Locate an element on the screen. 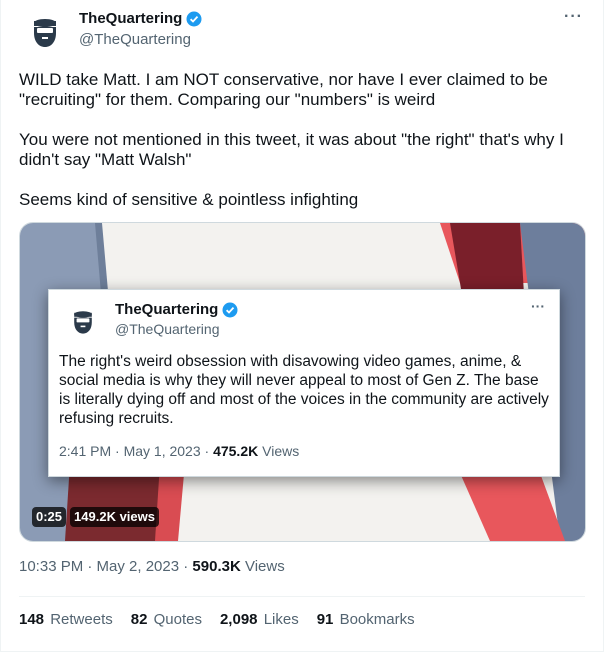 This screenshot has height=653, width=604. quotes-stat: 82 Quotes is located at coordinates (166, 619).